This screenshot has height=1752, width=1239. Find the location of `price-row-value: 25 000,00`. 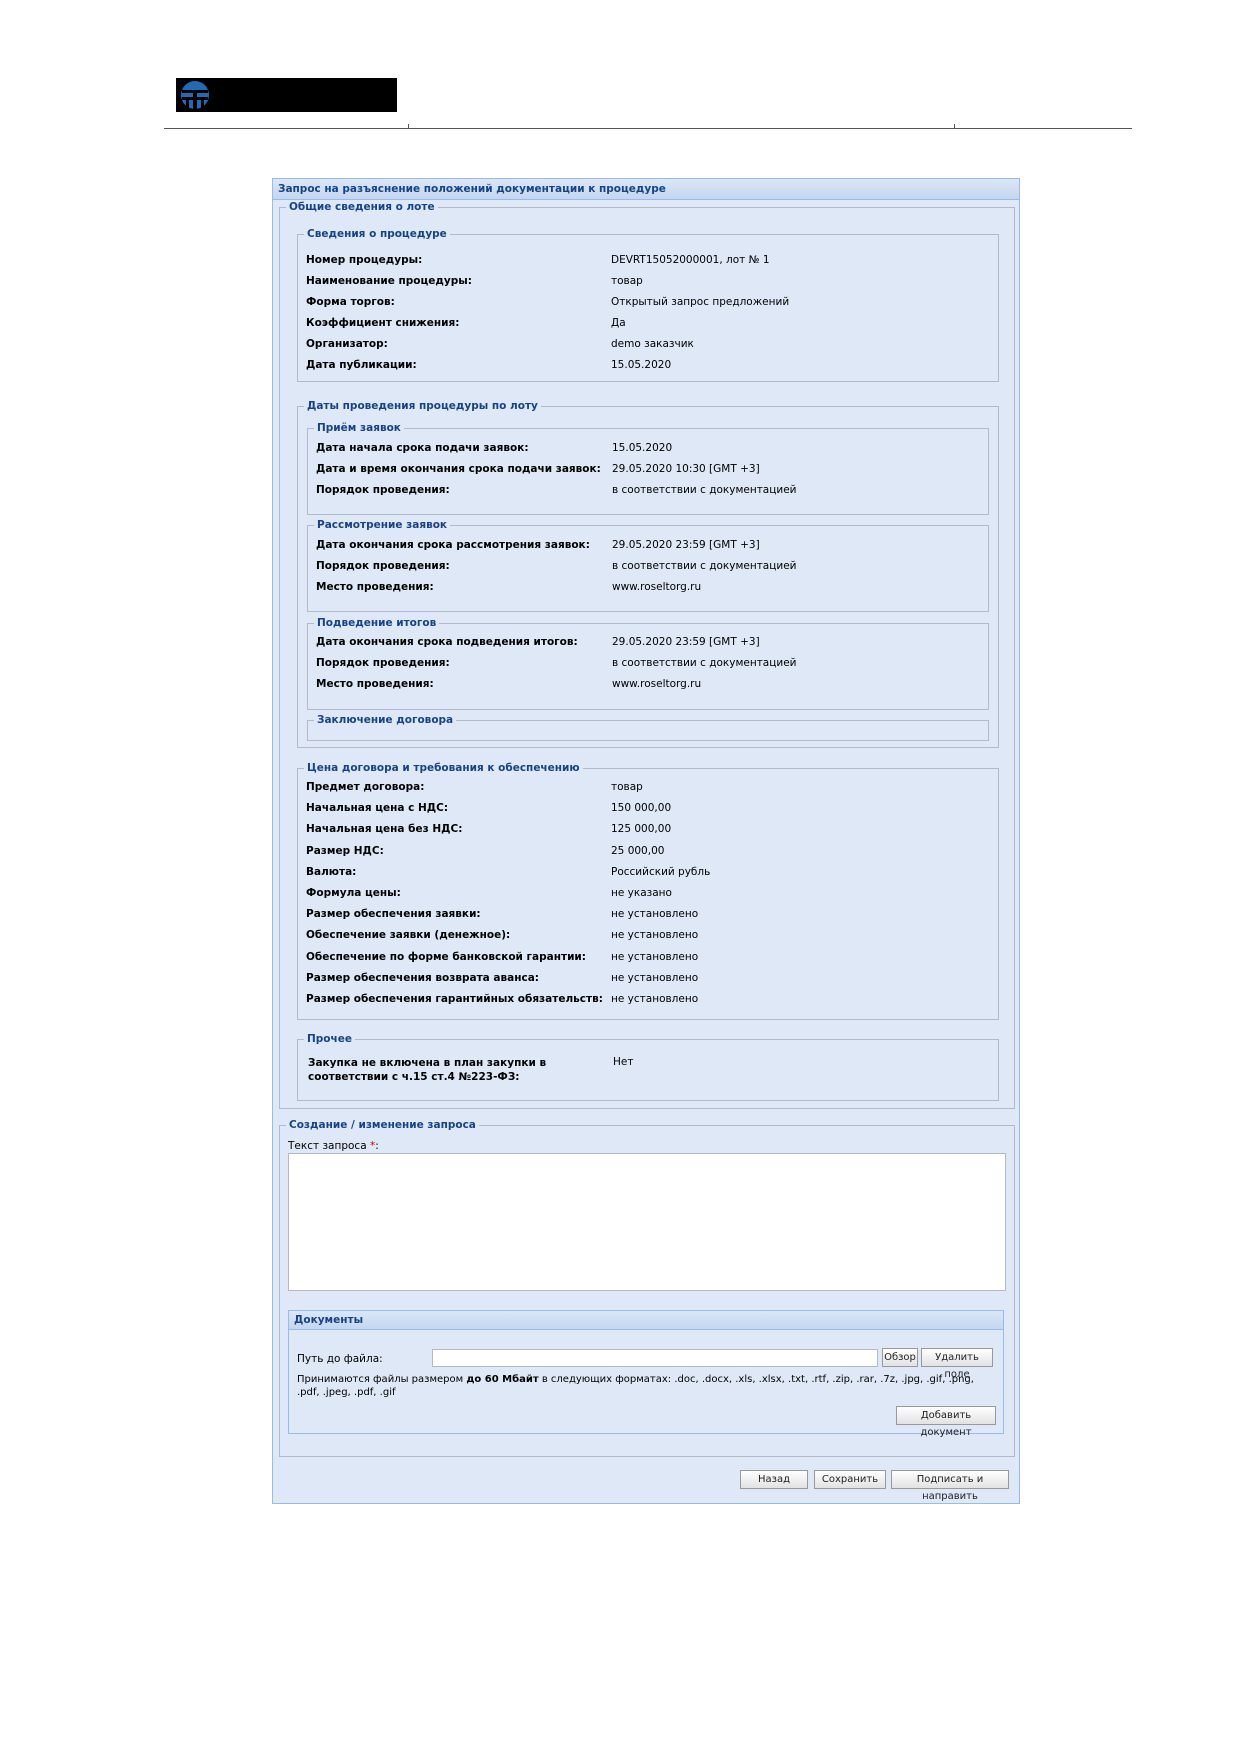

price-row-value: 25 000,00 is located at coordinates (638, 851).